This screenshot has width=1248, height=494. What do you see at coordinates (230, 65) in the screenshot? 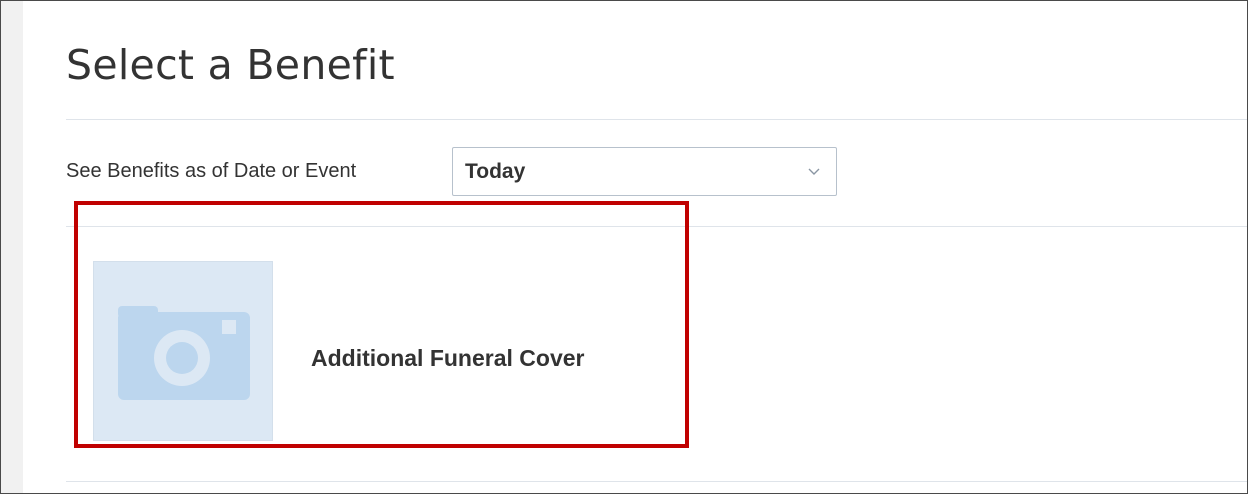
I see `page-title: Select a Benefit` at bounding box center [230, 65].